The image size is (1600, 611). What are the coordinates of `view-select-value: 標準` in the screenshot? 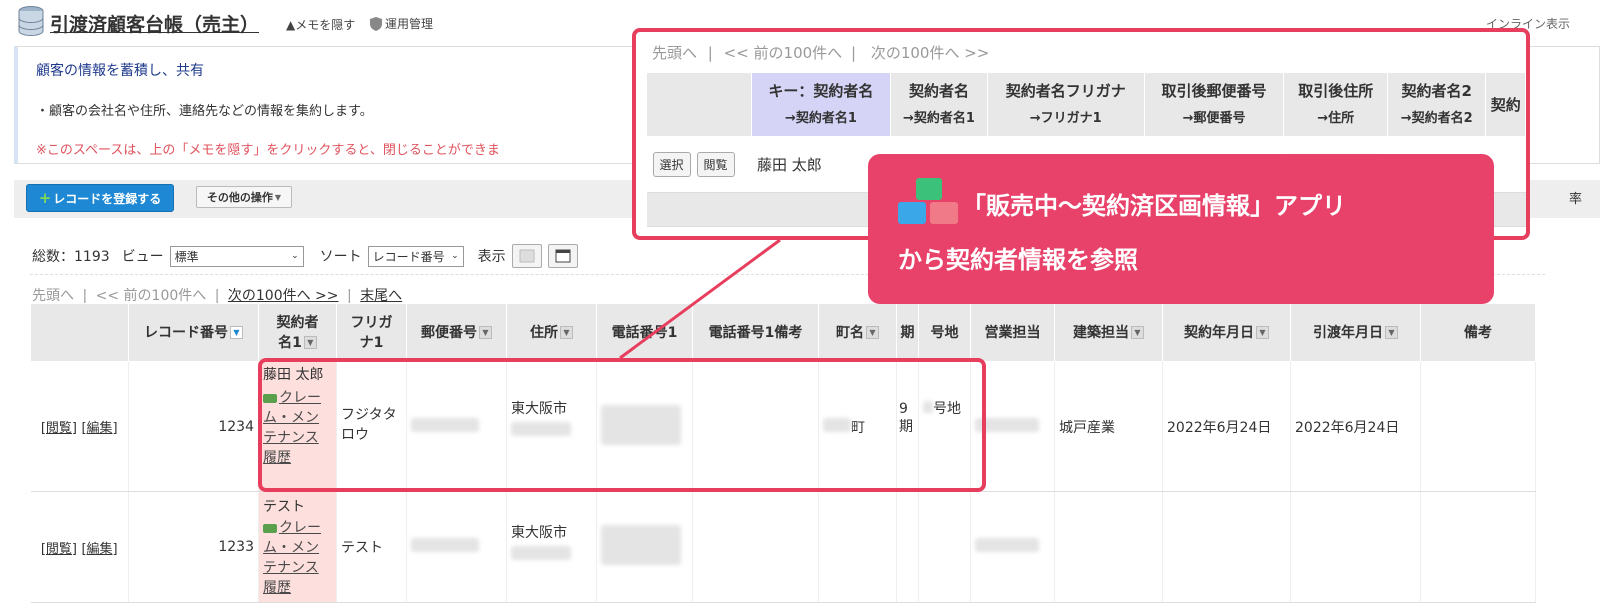 It's located at (186, 256).